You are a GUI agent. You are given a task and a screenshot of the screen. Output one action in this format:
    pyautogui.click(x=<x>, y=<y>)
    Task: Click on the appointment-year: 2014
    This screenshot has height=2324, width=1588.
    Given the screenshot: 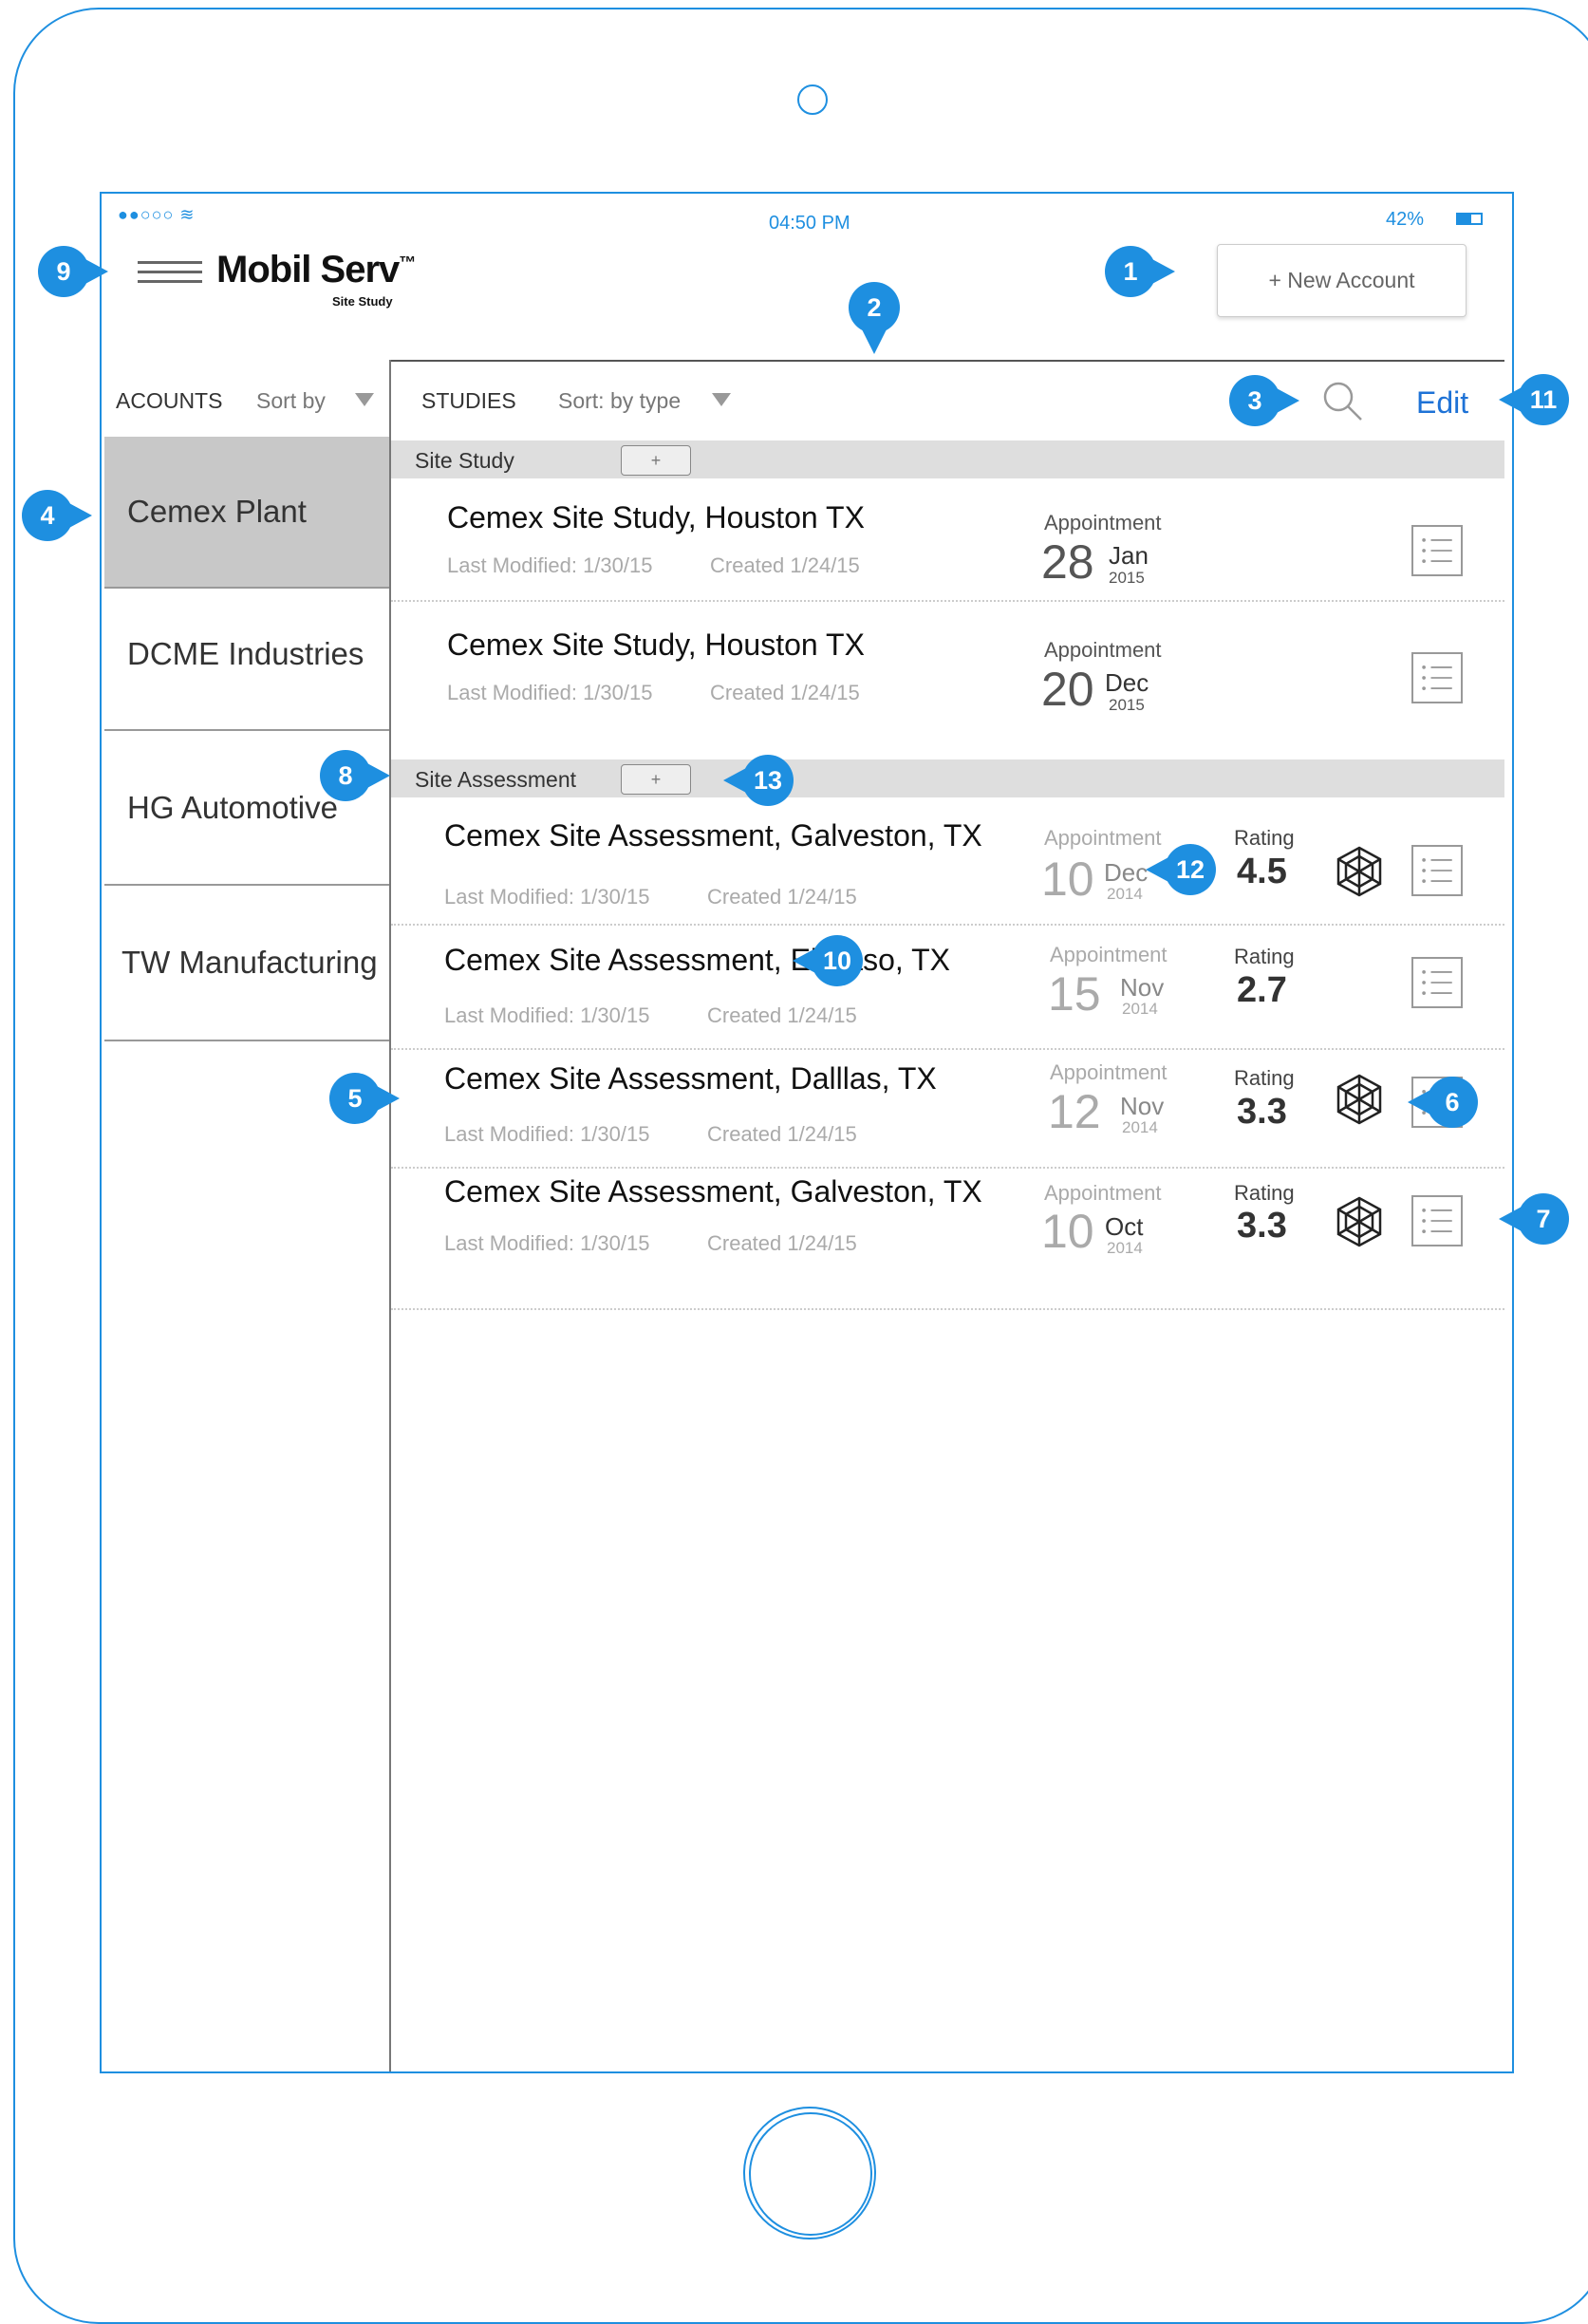 What is the action you would take?
    pyautogui.click(x=1125, y=1248)
    